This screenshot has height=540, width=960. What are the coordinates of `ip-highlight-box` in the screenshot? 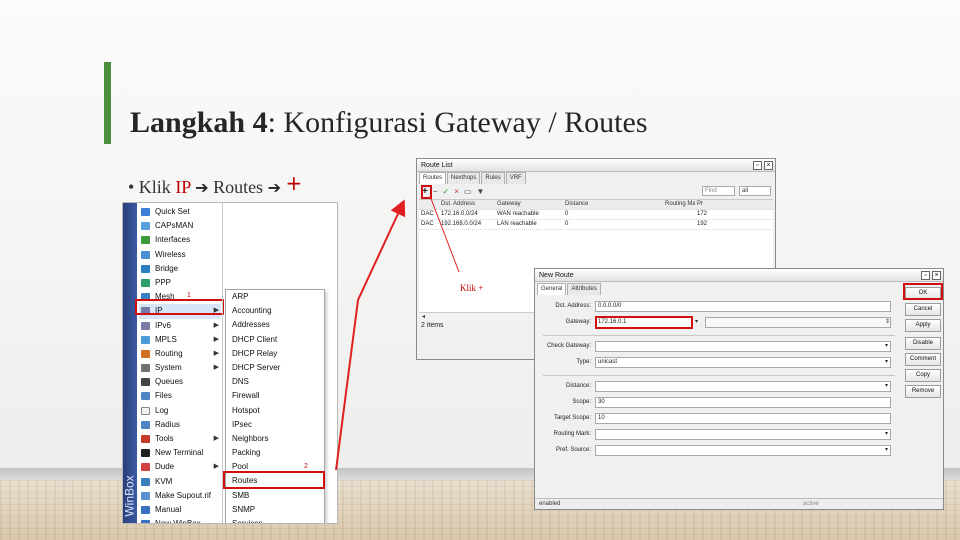 It's located at (179, 307).